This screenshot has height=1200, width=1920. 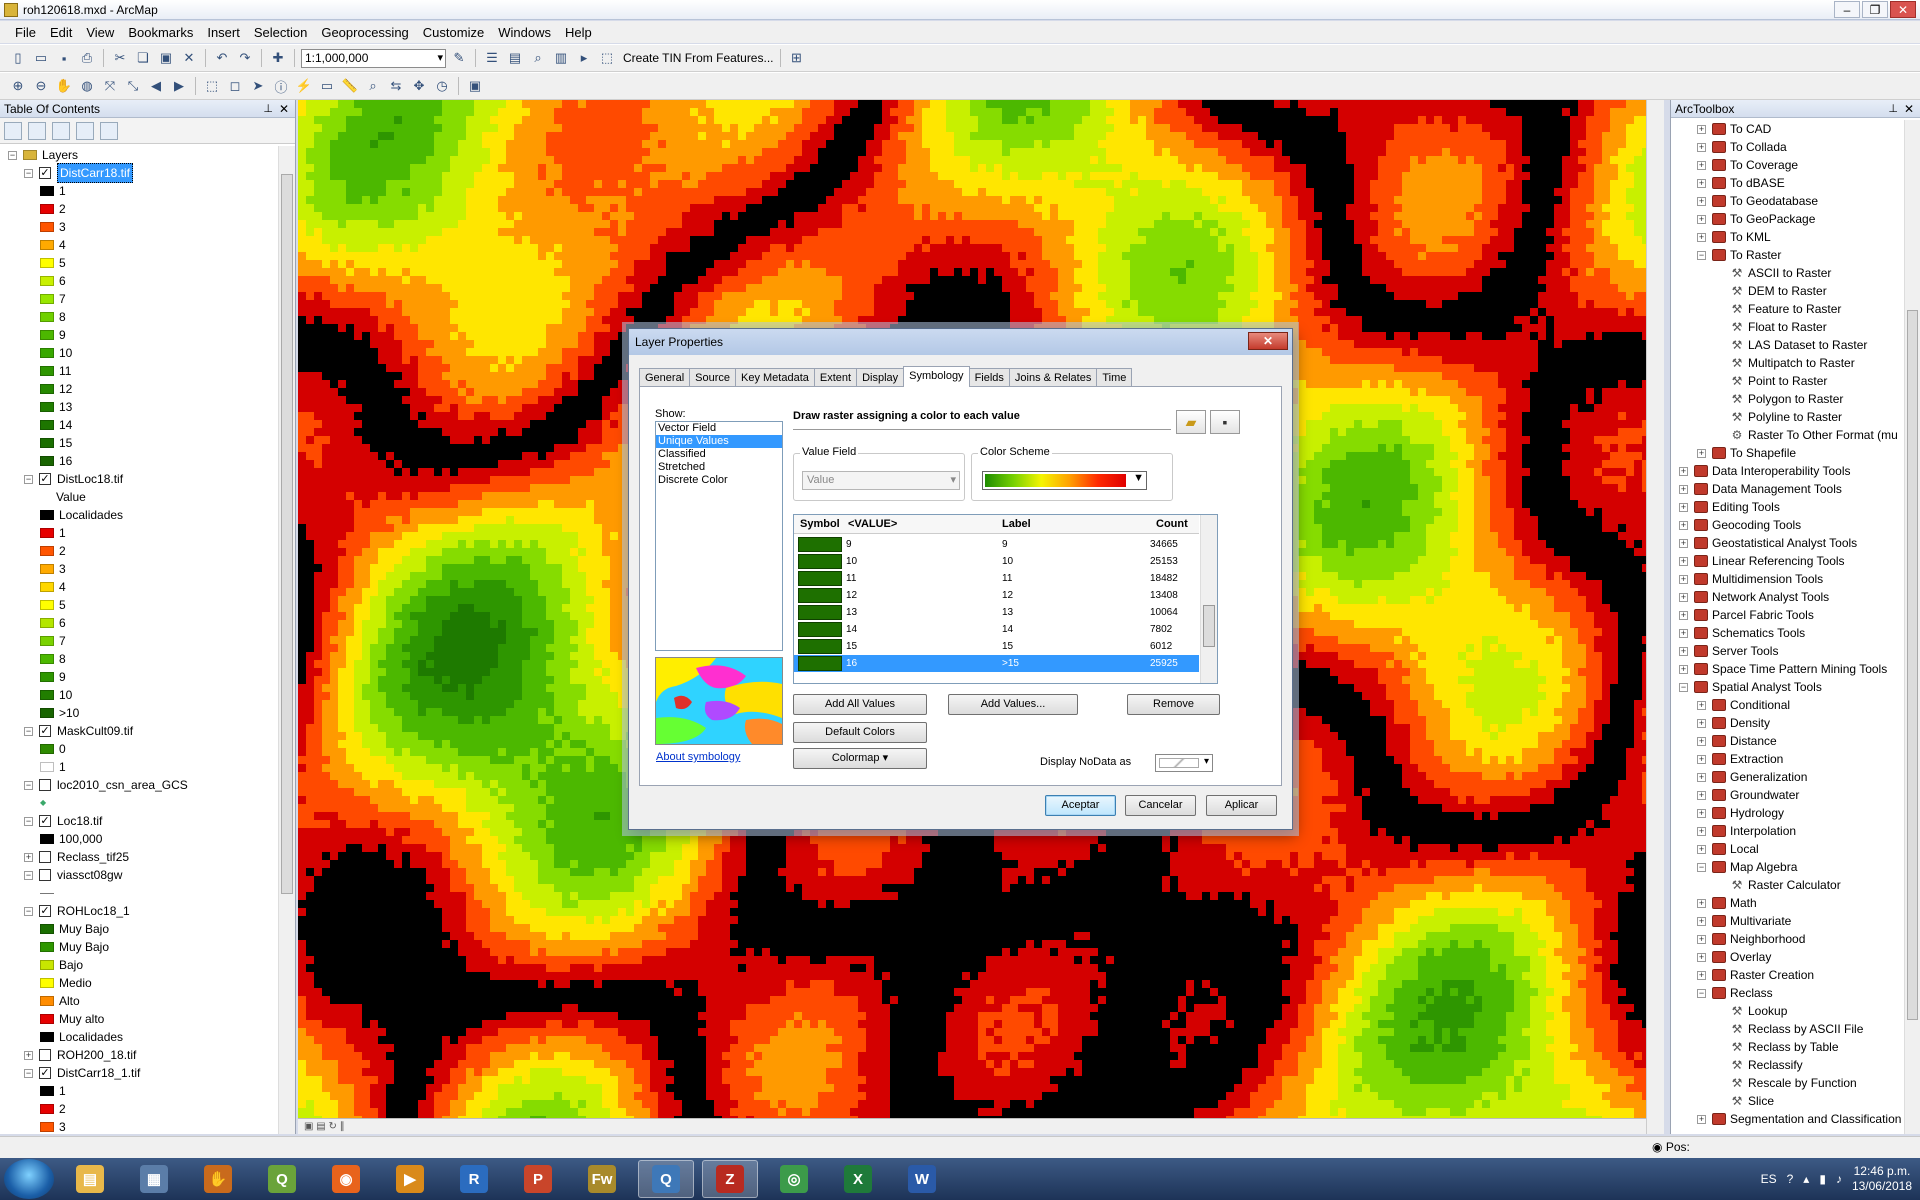 I want to click on layer-label: 7, so click(x=62, y=299).